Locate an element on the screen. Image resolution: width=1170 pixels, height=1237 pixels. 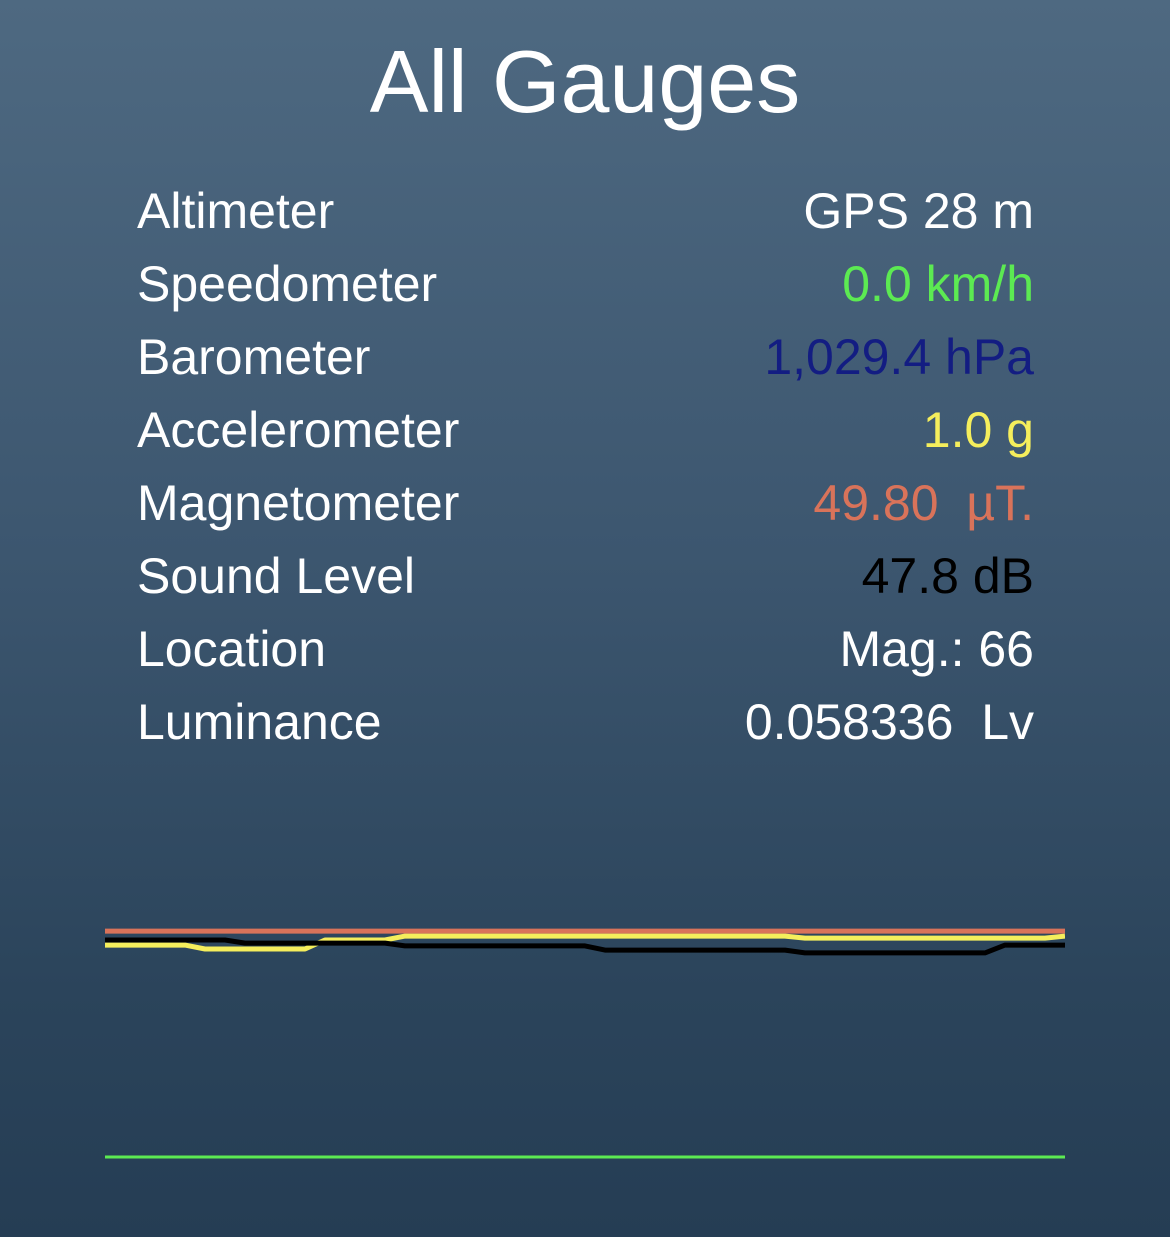
gauge-row-location: Location Mag.: 66 is located at coordinates (585, 648).